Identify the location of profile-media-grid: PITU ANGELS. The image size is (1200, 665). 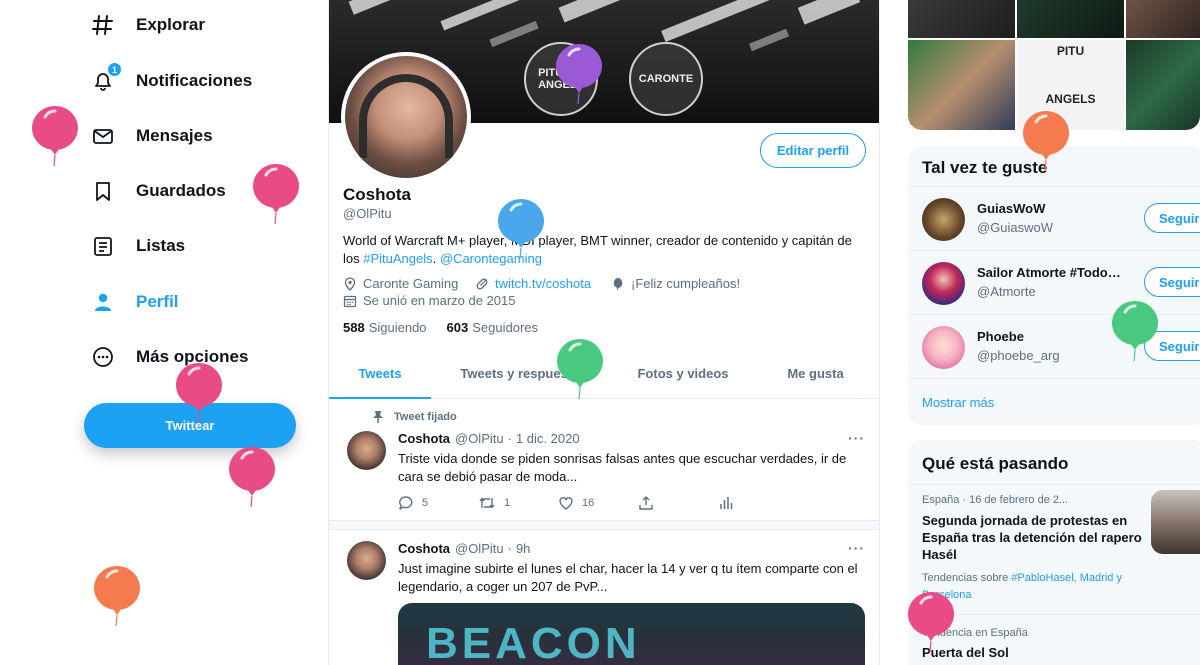
(1054, 65).